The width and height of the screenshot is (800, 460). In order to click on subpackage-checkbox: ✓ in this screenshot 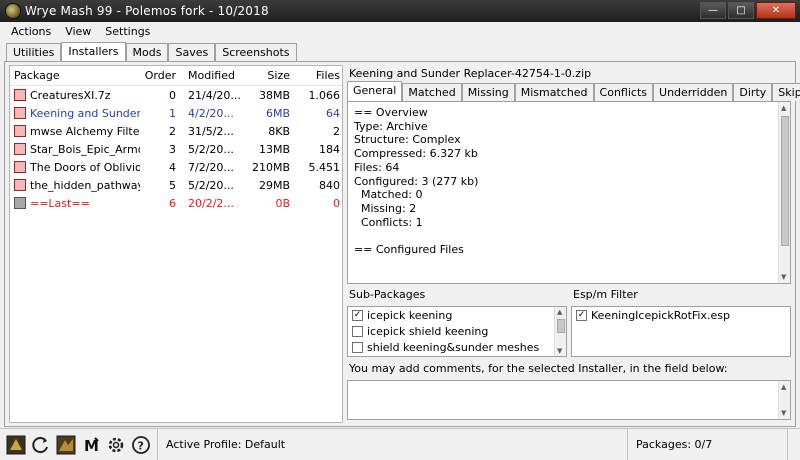, I will do `click(357, 315)`.